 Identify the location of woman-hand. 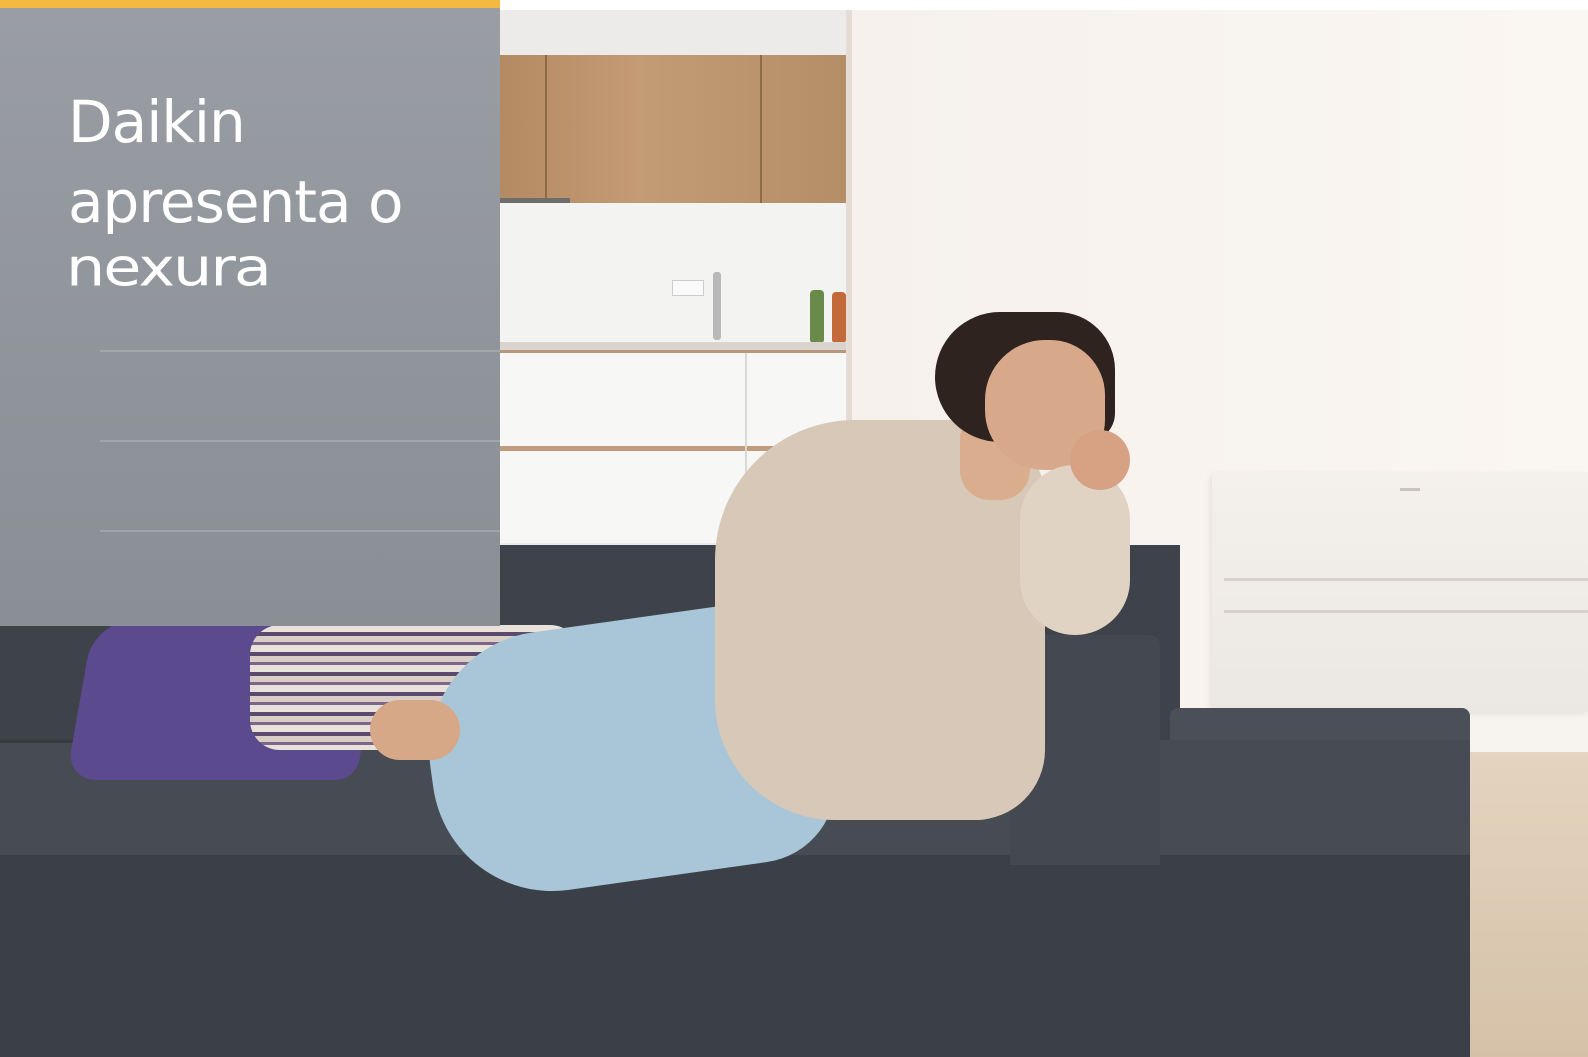
(1100, 460).